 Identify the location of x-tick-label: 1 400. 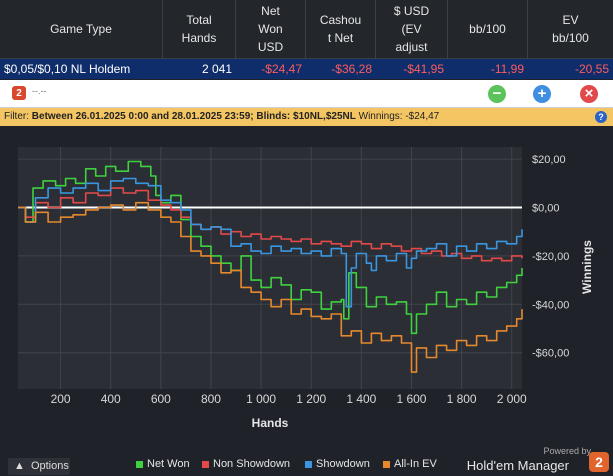
(361, 399).